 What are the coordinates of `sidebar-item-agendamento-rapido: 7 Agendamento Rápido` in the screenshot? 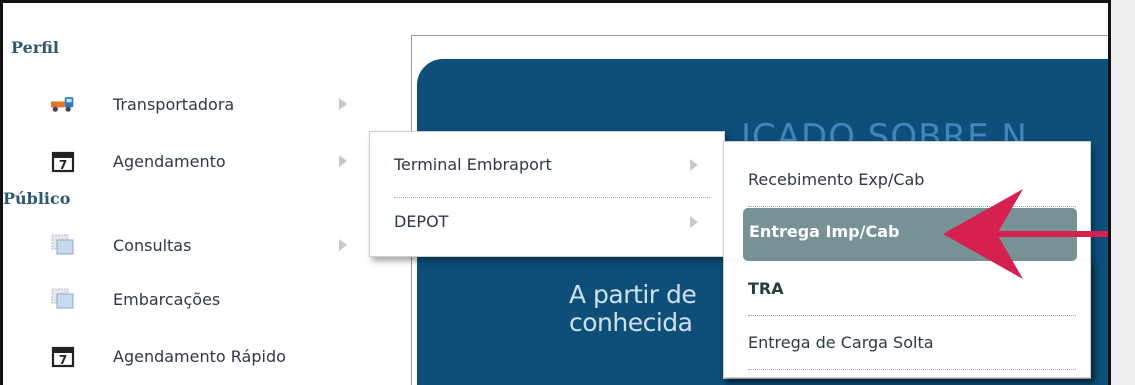 It's located at (211, 356).